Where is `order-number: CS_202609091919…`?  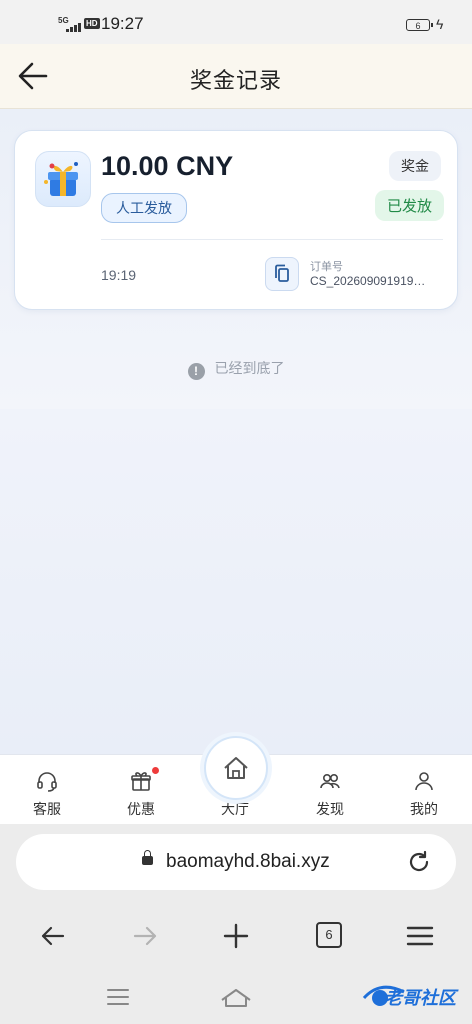
order-number: CS_202609091919… is located at coordinates (368, 281).